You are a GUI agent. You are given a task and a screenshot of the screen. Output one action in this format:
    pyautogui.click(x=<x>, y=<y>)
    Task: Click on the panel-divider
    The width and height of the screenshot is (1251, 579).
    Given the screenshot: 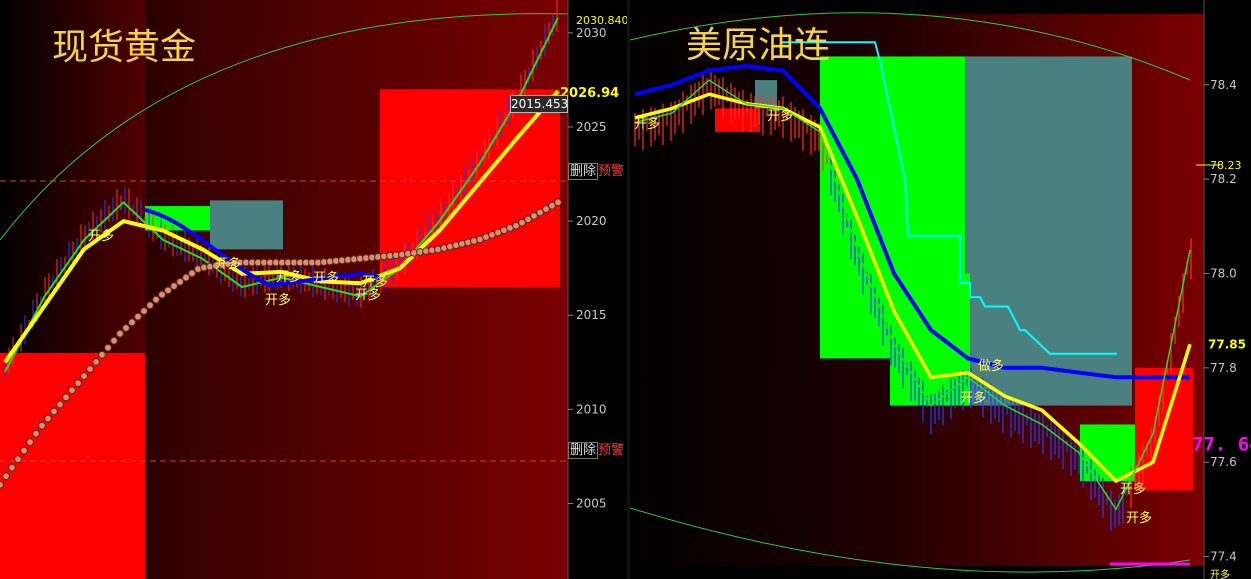 What is the action you would take?
    pyautogui.click(x=628, y=289)
    